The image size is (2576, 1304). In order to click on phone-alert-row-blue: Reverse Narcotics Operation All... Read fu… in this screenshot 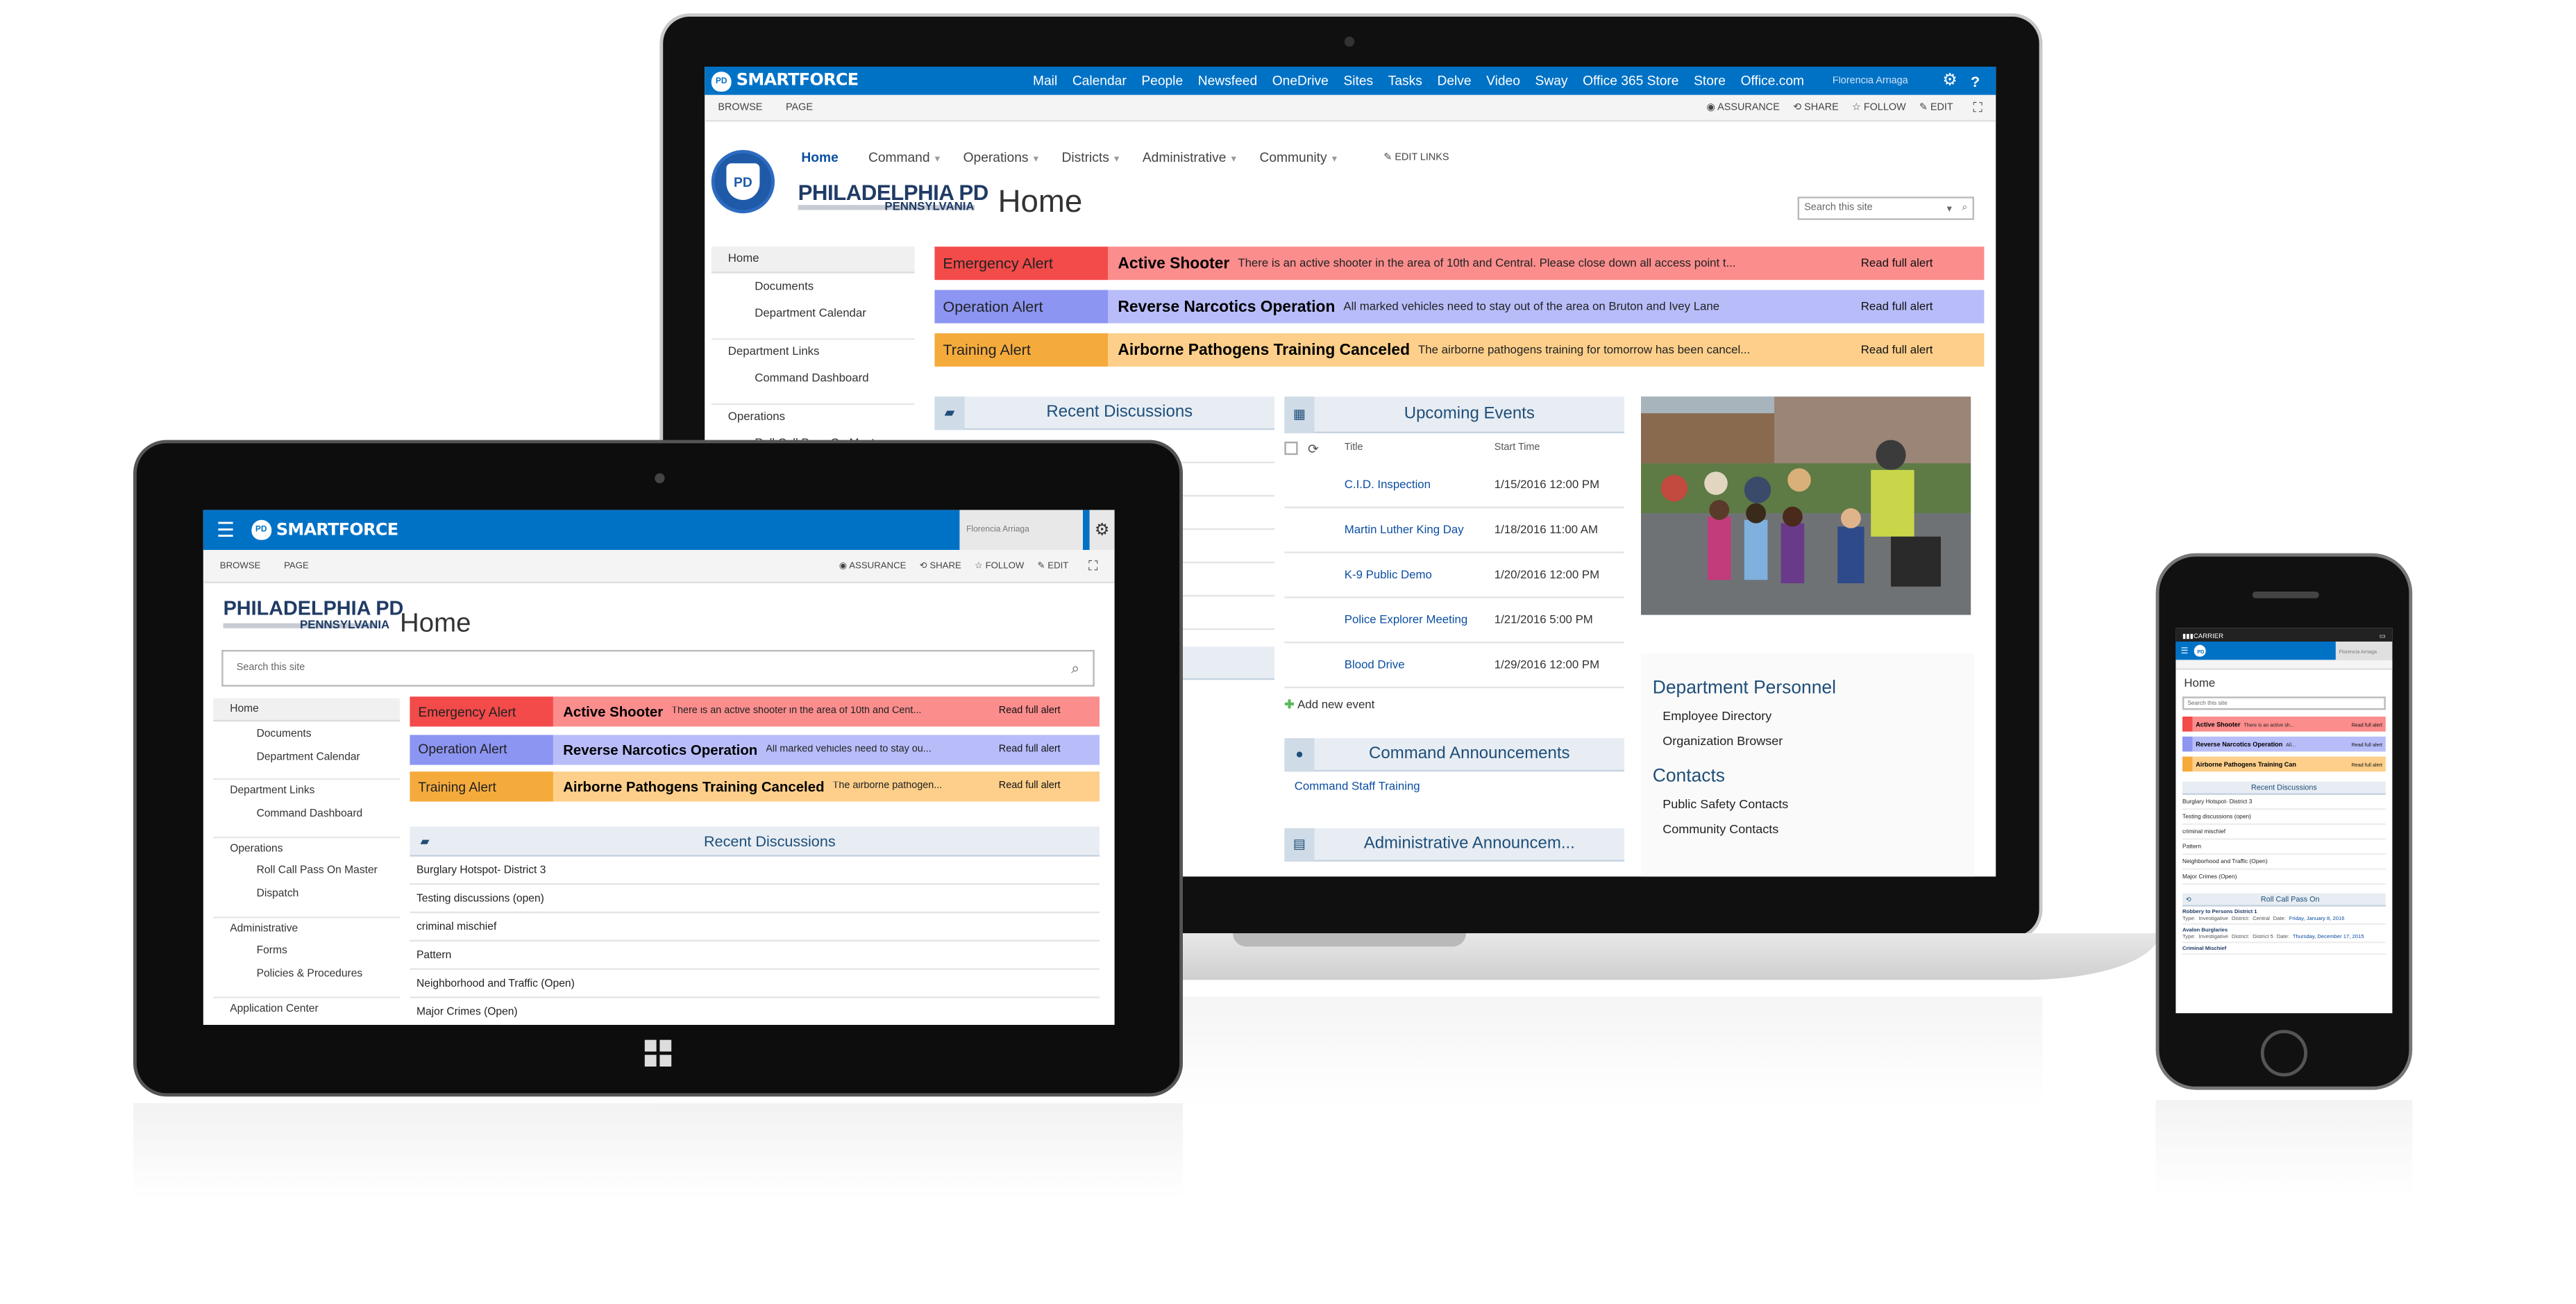, I will do `click(2284, 744)`.